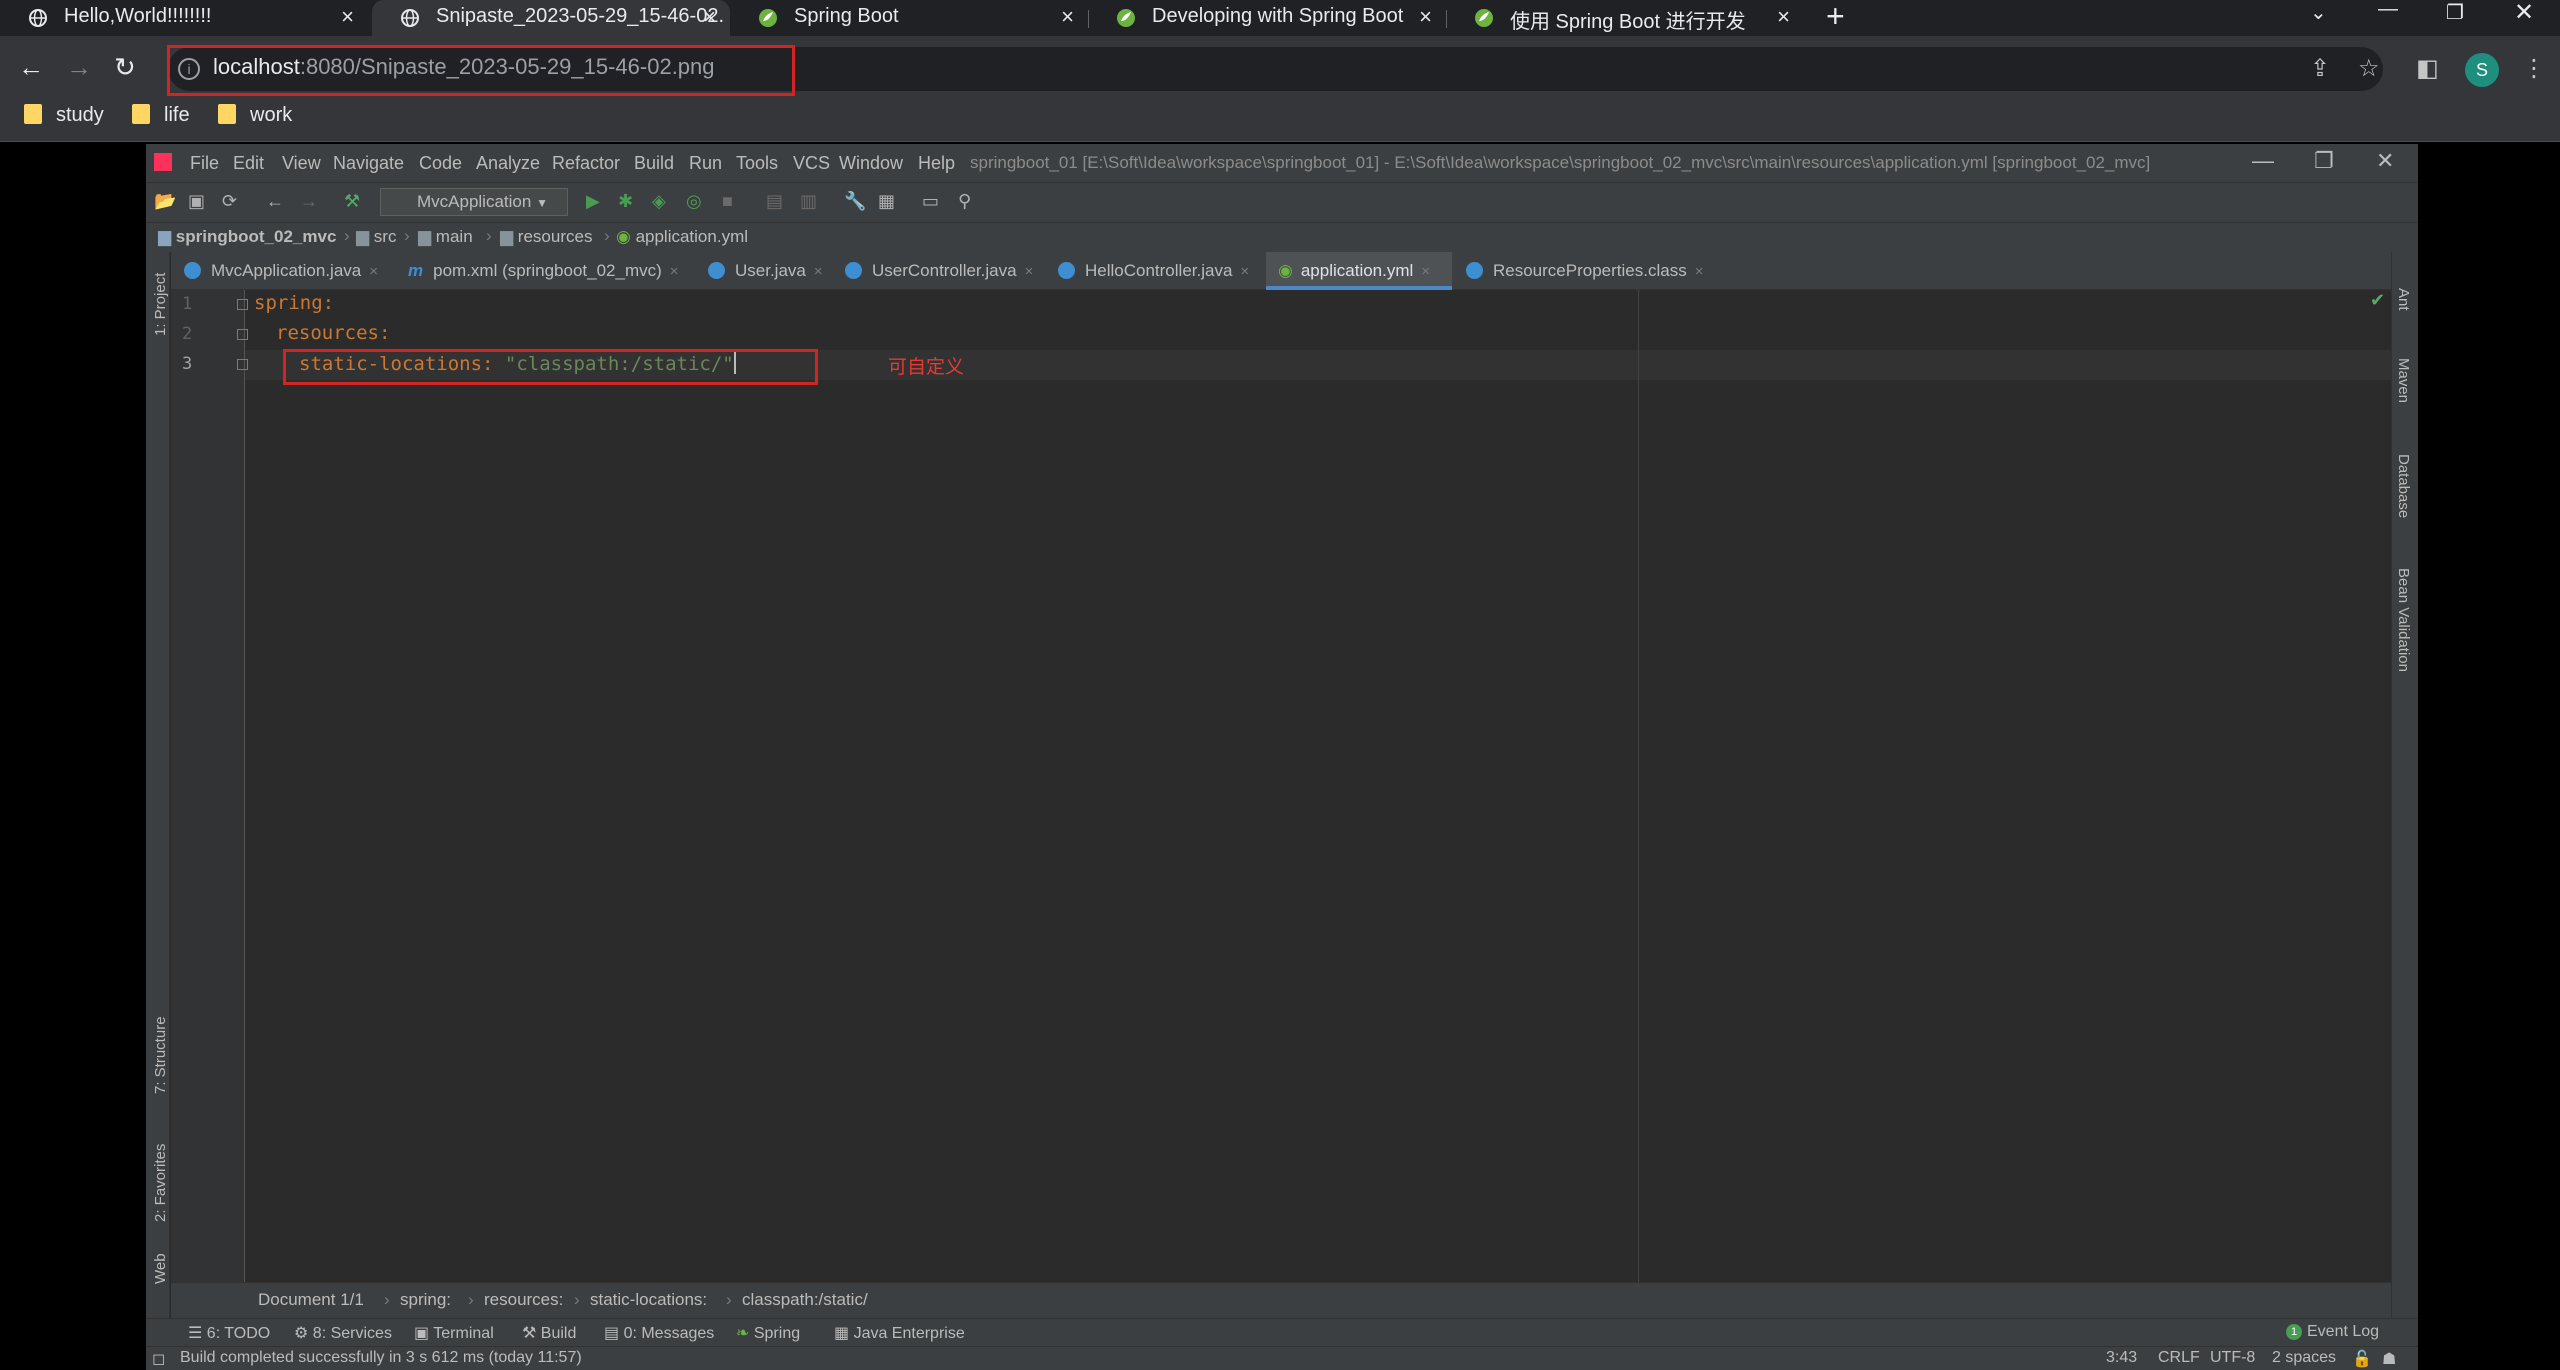 Image resolution: width=2560 pixels, height=1370 pixels. Describe the element at coordinates (2318, 12) in the screenshot. I see `tab-search-icon: ⌄` at that location.